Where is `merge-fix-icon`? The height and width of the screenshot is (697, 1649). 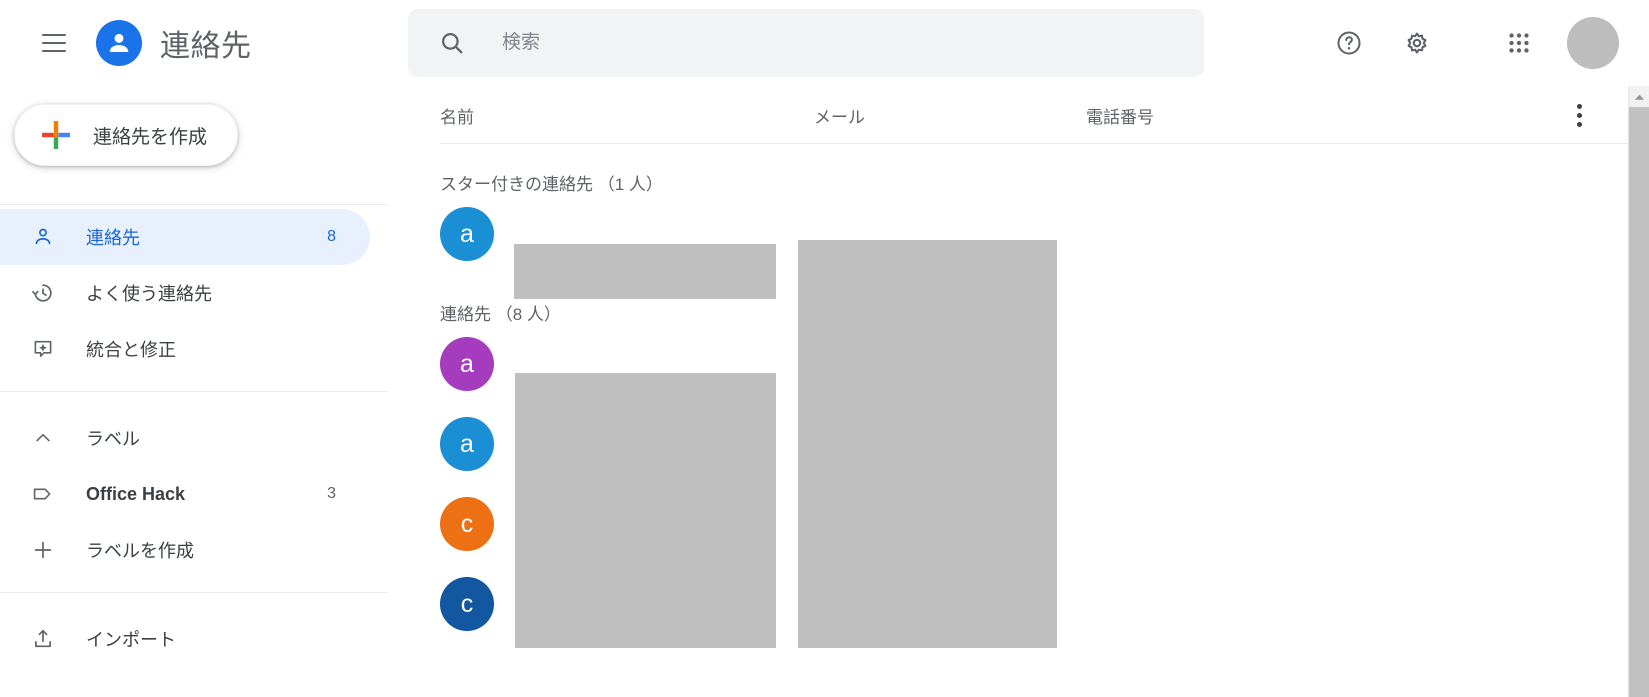
merge-fix-icon is located at coordinates (43, 349).